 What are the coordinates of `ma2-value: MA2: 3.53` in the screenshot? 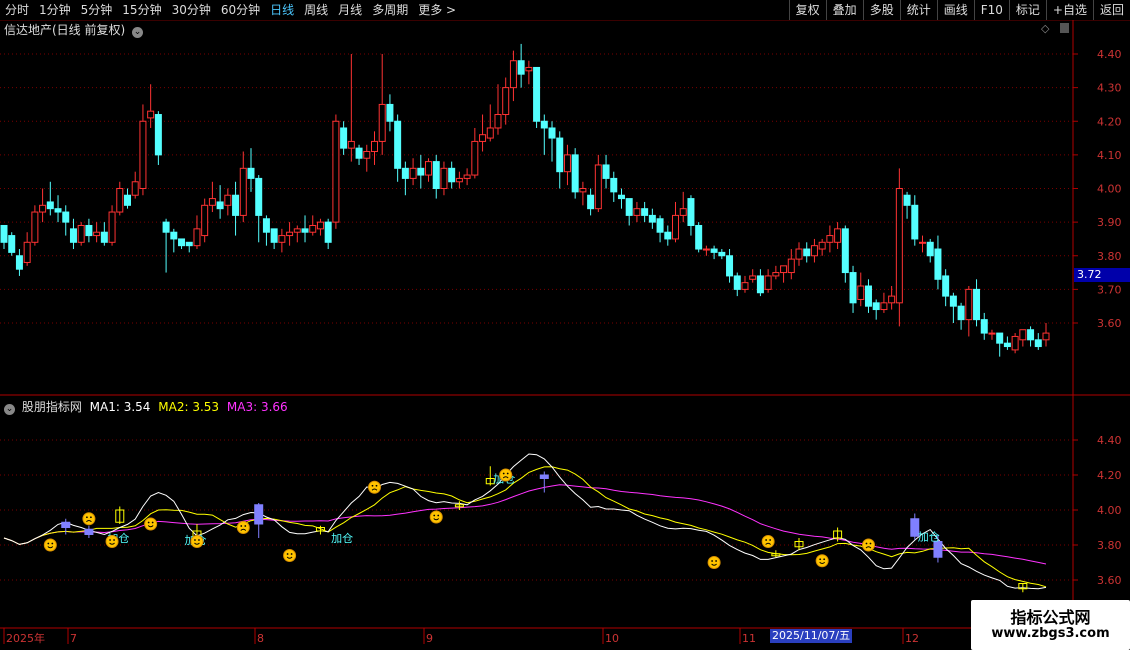 It's located at (189, 407).